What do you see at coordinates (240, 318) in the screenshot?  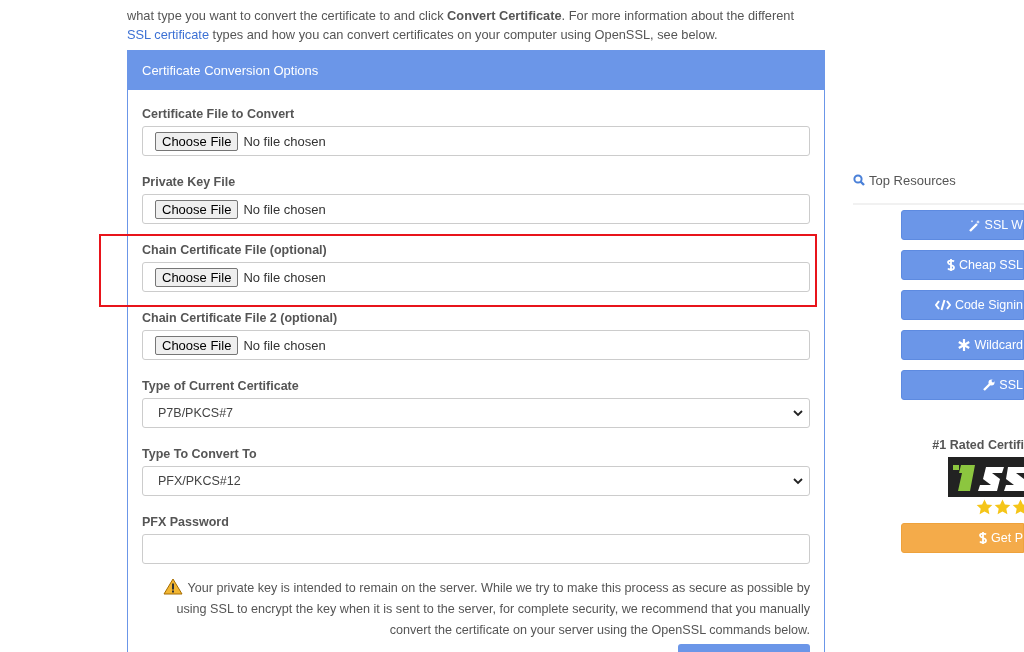 I see `field-label: Chain Certificate File 2 (optional)` at bounding box center [240, 318].